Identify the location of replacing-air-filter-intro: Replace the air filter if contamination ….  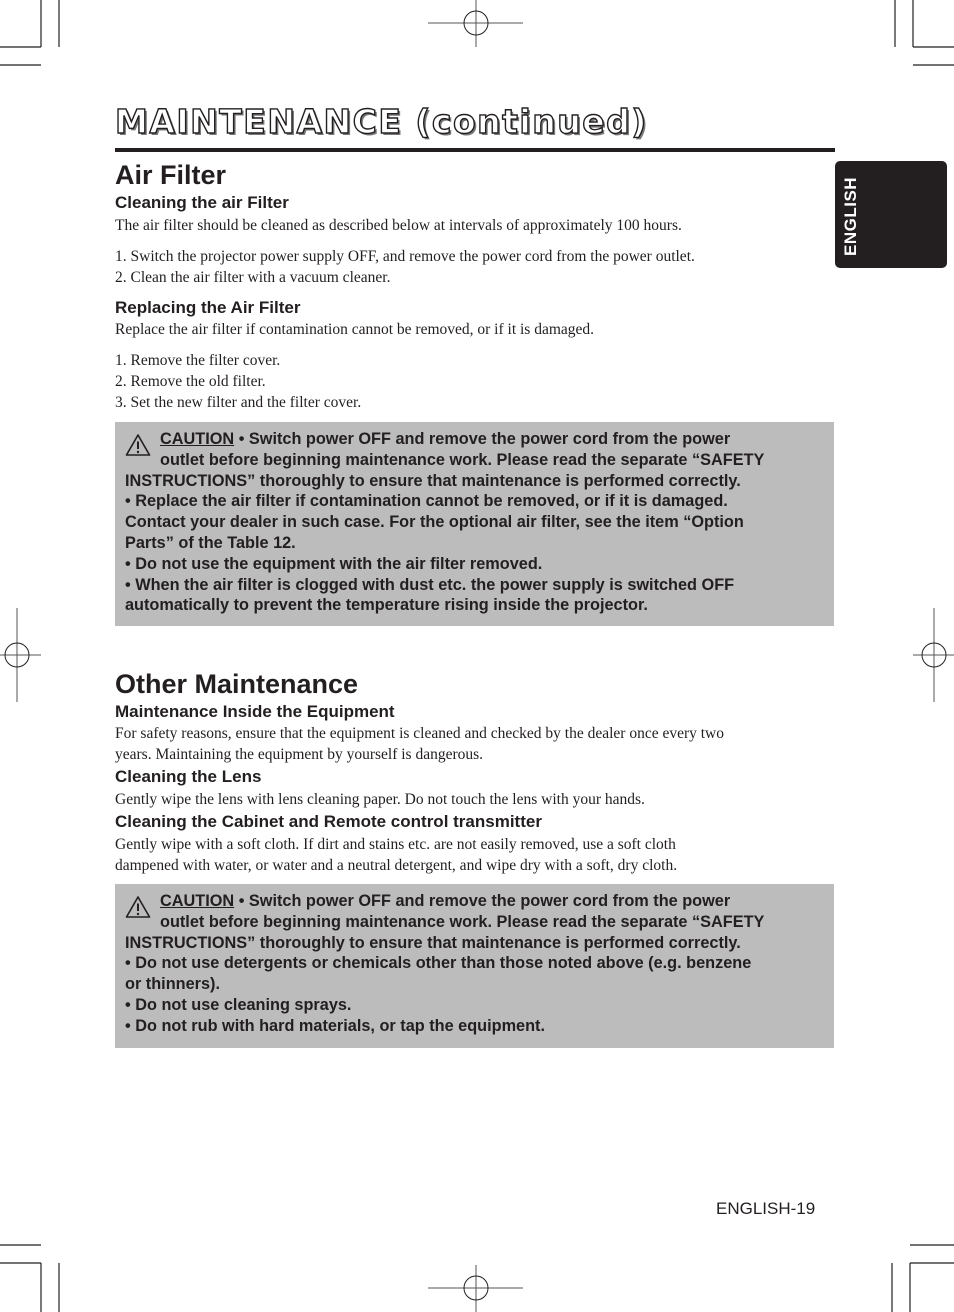
(355, 329).